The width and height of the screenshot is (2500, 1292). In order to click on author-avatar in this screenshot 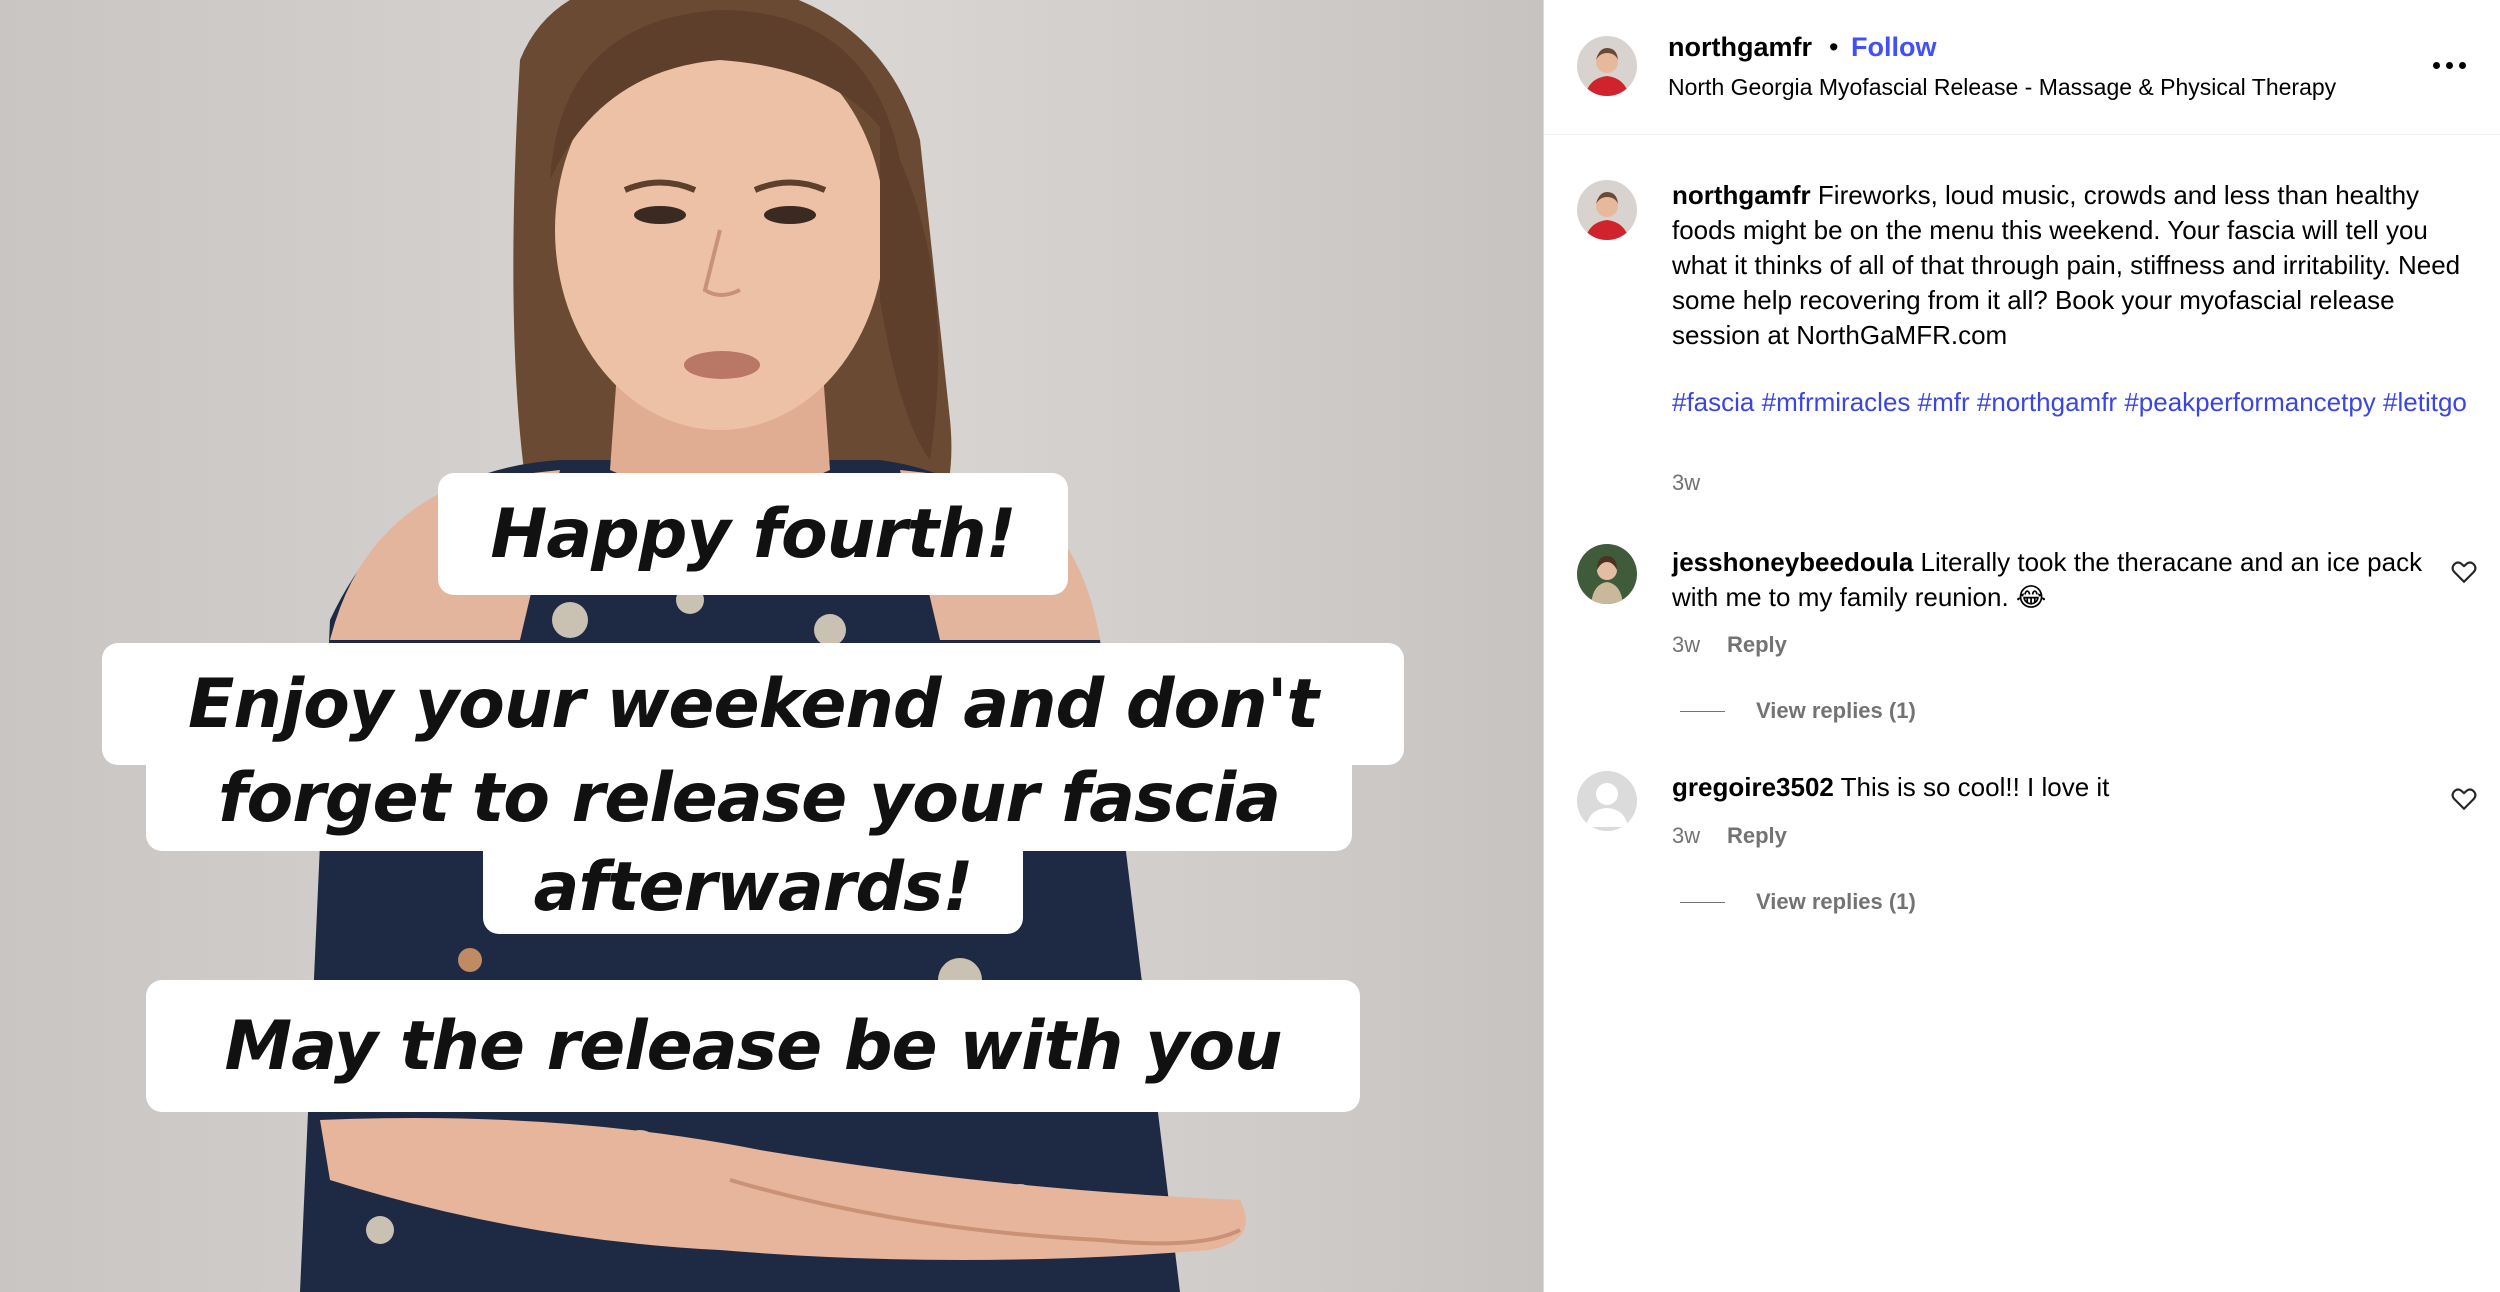, I will do `click(1607, 66)`.